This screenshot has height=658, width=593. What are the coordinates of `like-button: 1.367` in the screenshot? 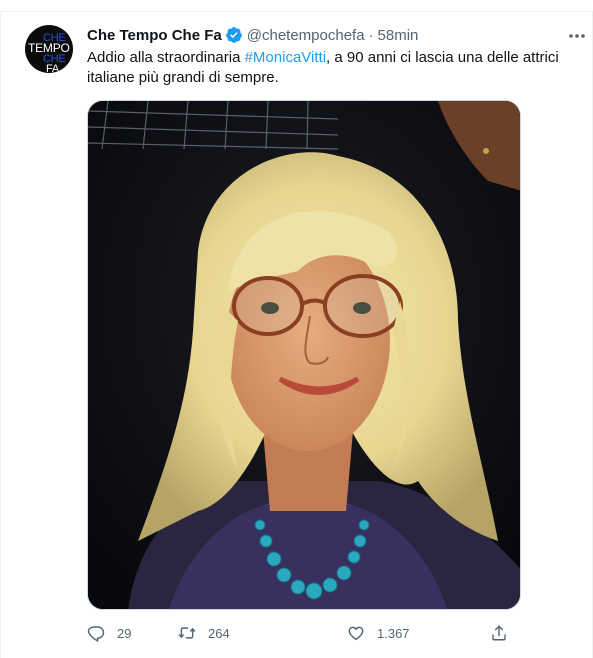 It's located at (378, 633).